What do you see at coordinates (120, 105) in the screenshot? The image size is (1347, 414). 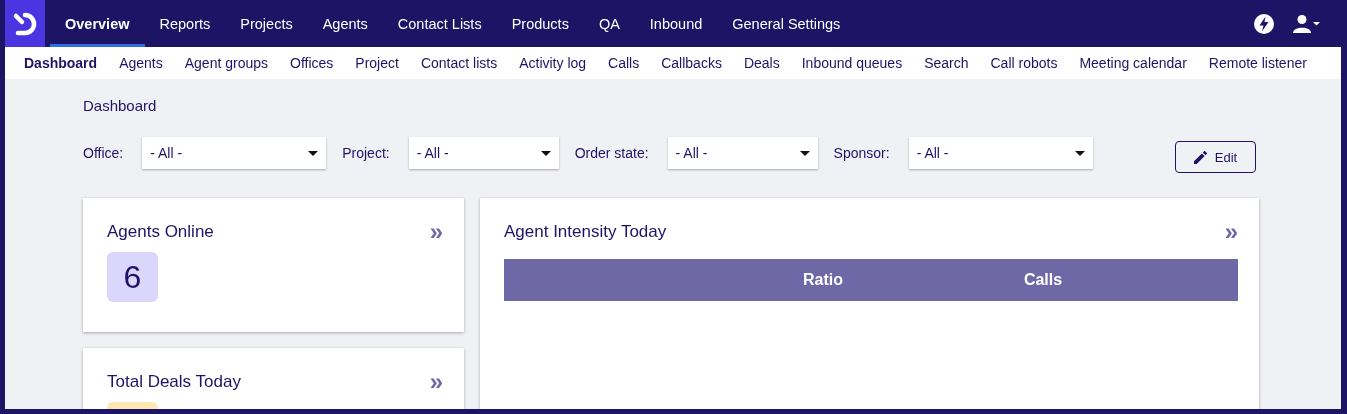 I see `page-title: Dashboard` at bounding box center [120, 105].